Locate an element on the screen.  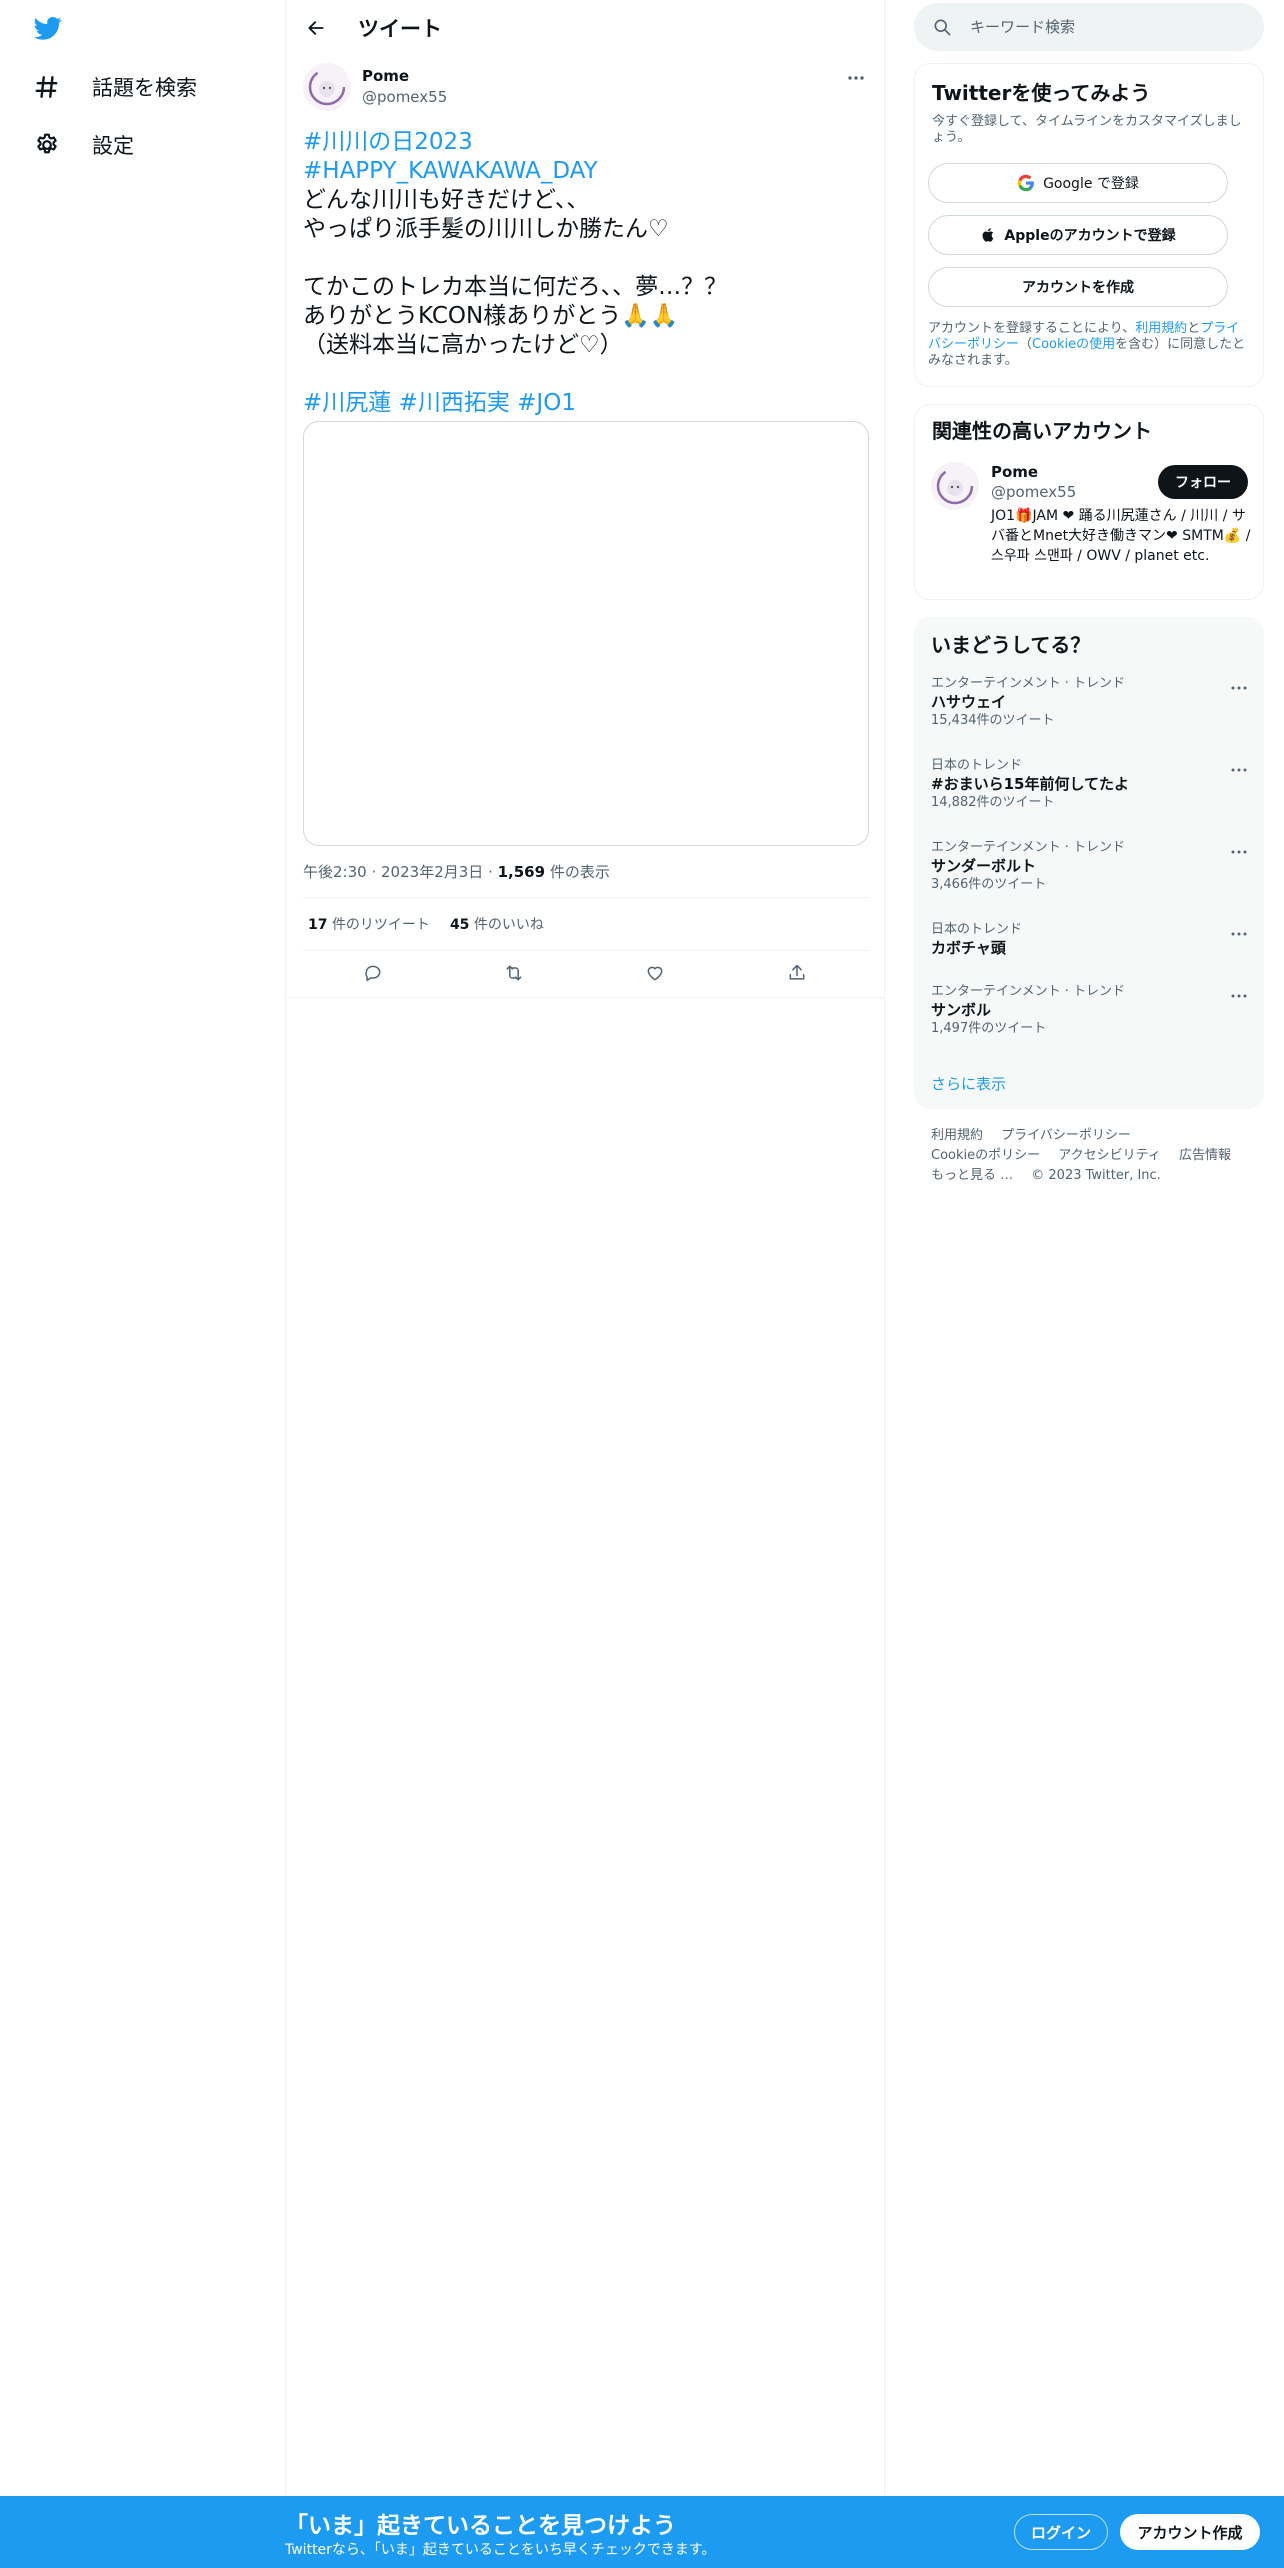
footer-link: Cookieのポリシー is located at coordinates (985, 1155).